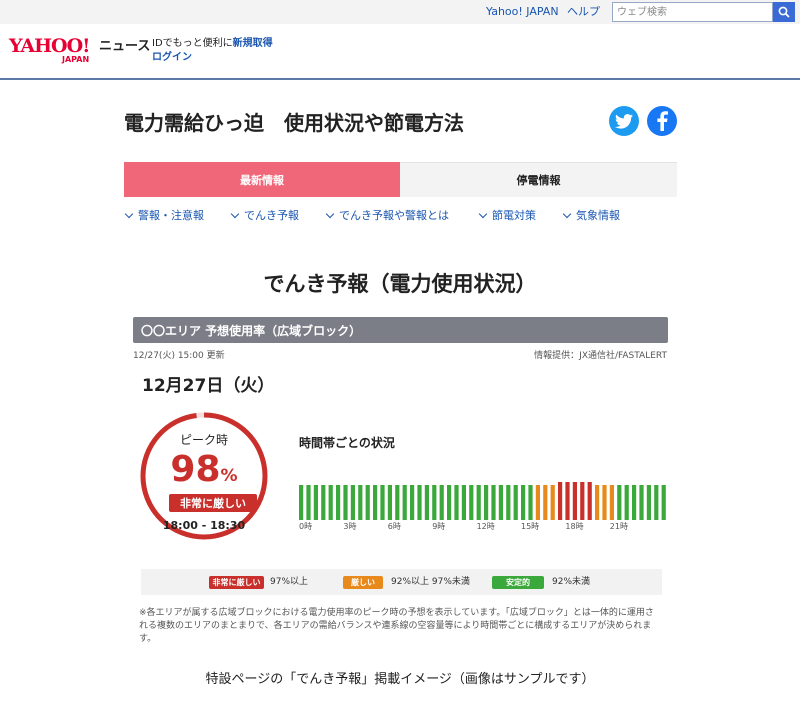 This screenshot has height=705, width=800. What do you see at coordinates (692, 12) in the screenshot?
I see `web-search-input` at bounding box center [692, 12].